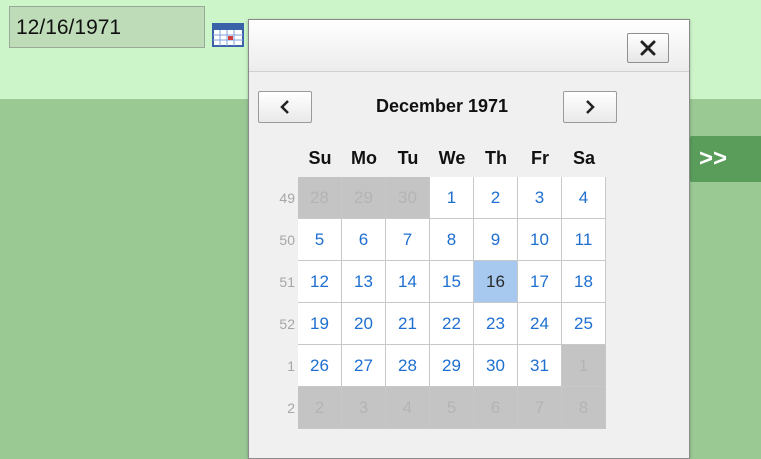 Image resolution: width=761 pixels, height=459 pixels. What do you see at coordinates (287, 324) in the screenshot?
I see `week-number: 52` at bounding box center [287, 324].